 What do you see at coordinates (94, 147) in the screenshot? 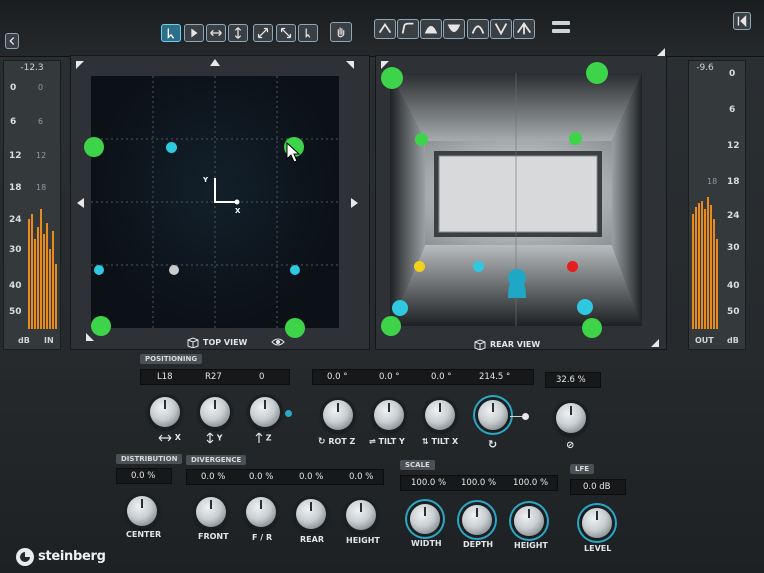
I see `speaker-left-mid` at bounding box center [94, 147].